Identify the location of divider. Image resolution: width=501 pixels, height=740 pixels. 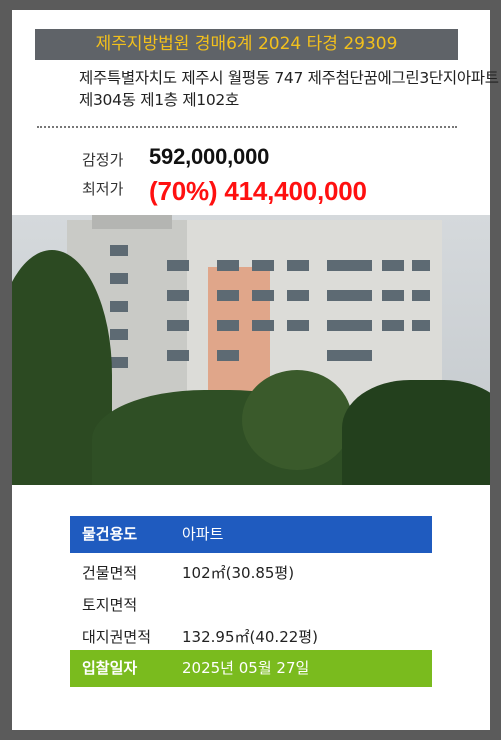
(247, 127).